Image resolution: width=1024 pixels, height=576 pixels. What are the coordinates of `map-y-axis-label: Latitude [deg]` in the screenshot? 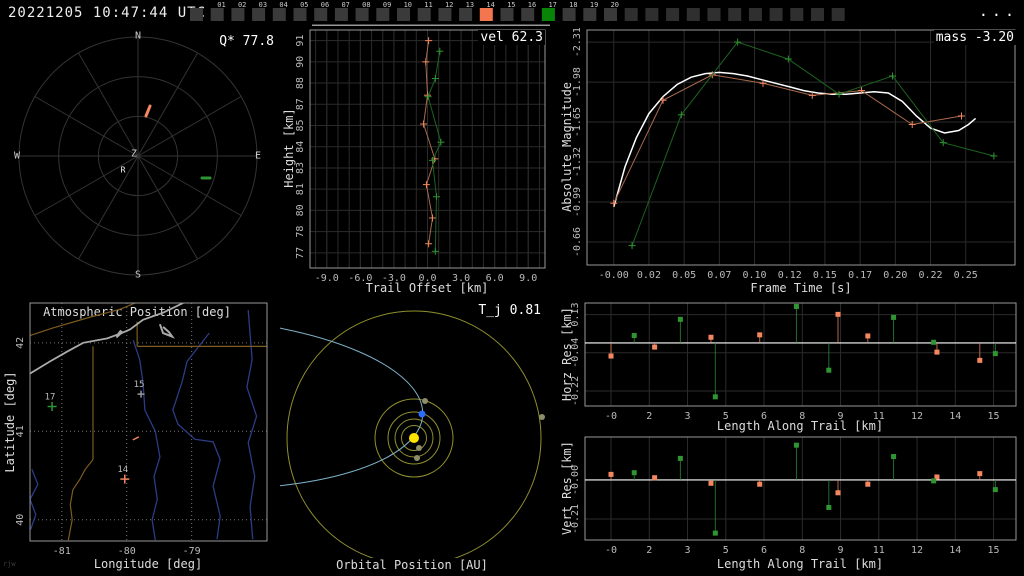 It's located at (10, 422).